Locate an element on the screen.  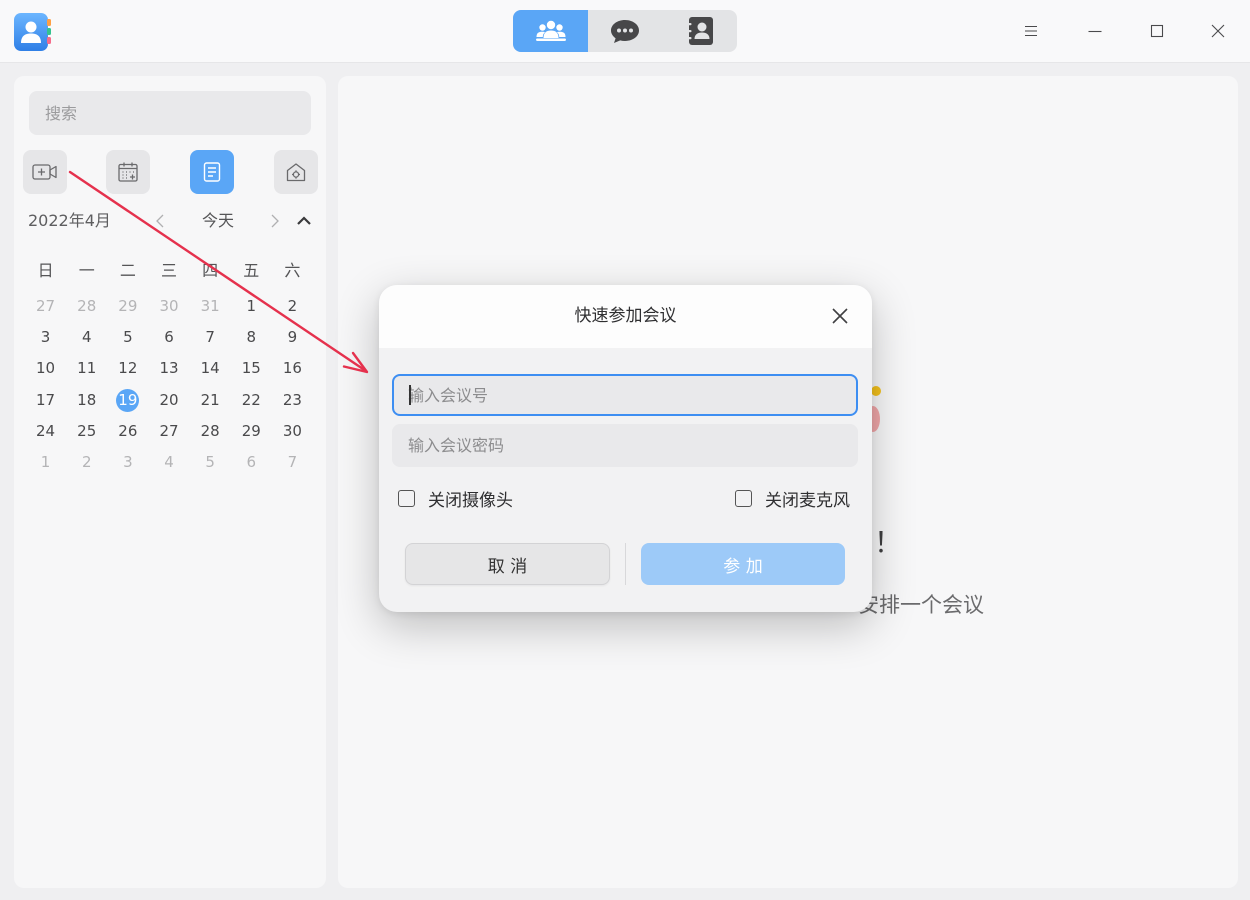
camera-home-icon is located at coordinates (296, 172).